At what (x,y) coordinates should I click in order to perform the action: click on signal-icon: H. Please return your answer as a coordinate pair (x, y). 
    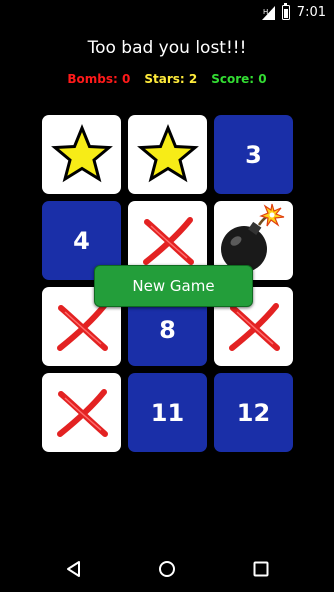
    Looking at the image, I should click on (268, 12).